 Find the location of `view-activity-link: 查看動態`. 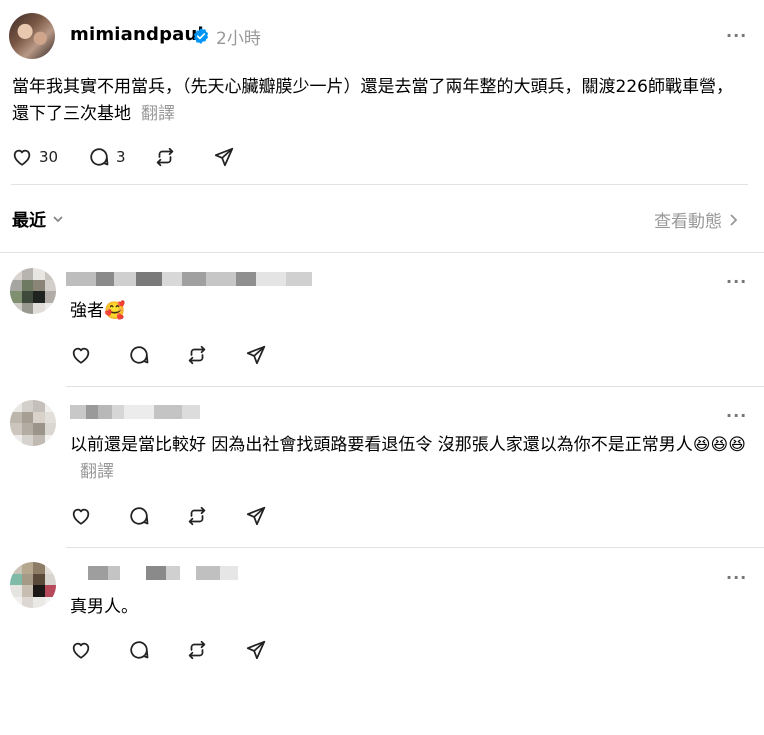

view-activity-link: 查看動態 is located at coordinates (696, 219).